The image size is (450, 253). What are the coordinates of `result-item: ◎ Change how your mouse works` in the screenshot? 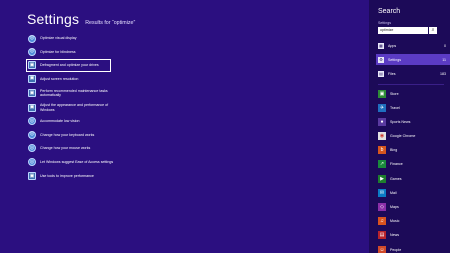 It's located at (72, 148).